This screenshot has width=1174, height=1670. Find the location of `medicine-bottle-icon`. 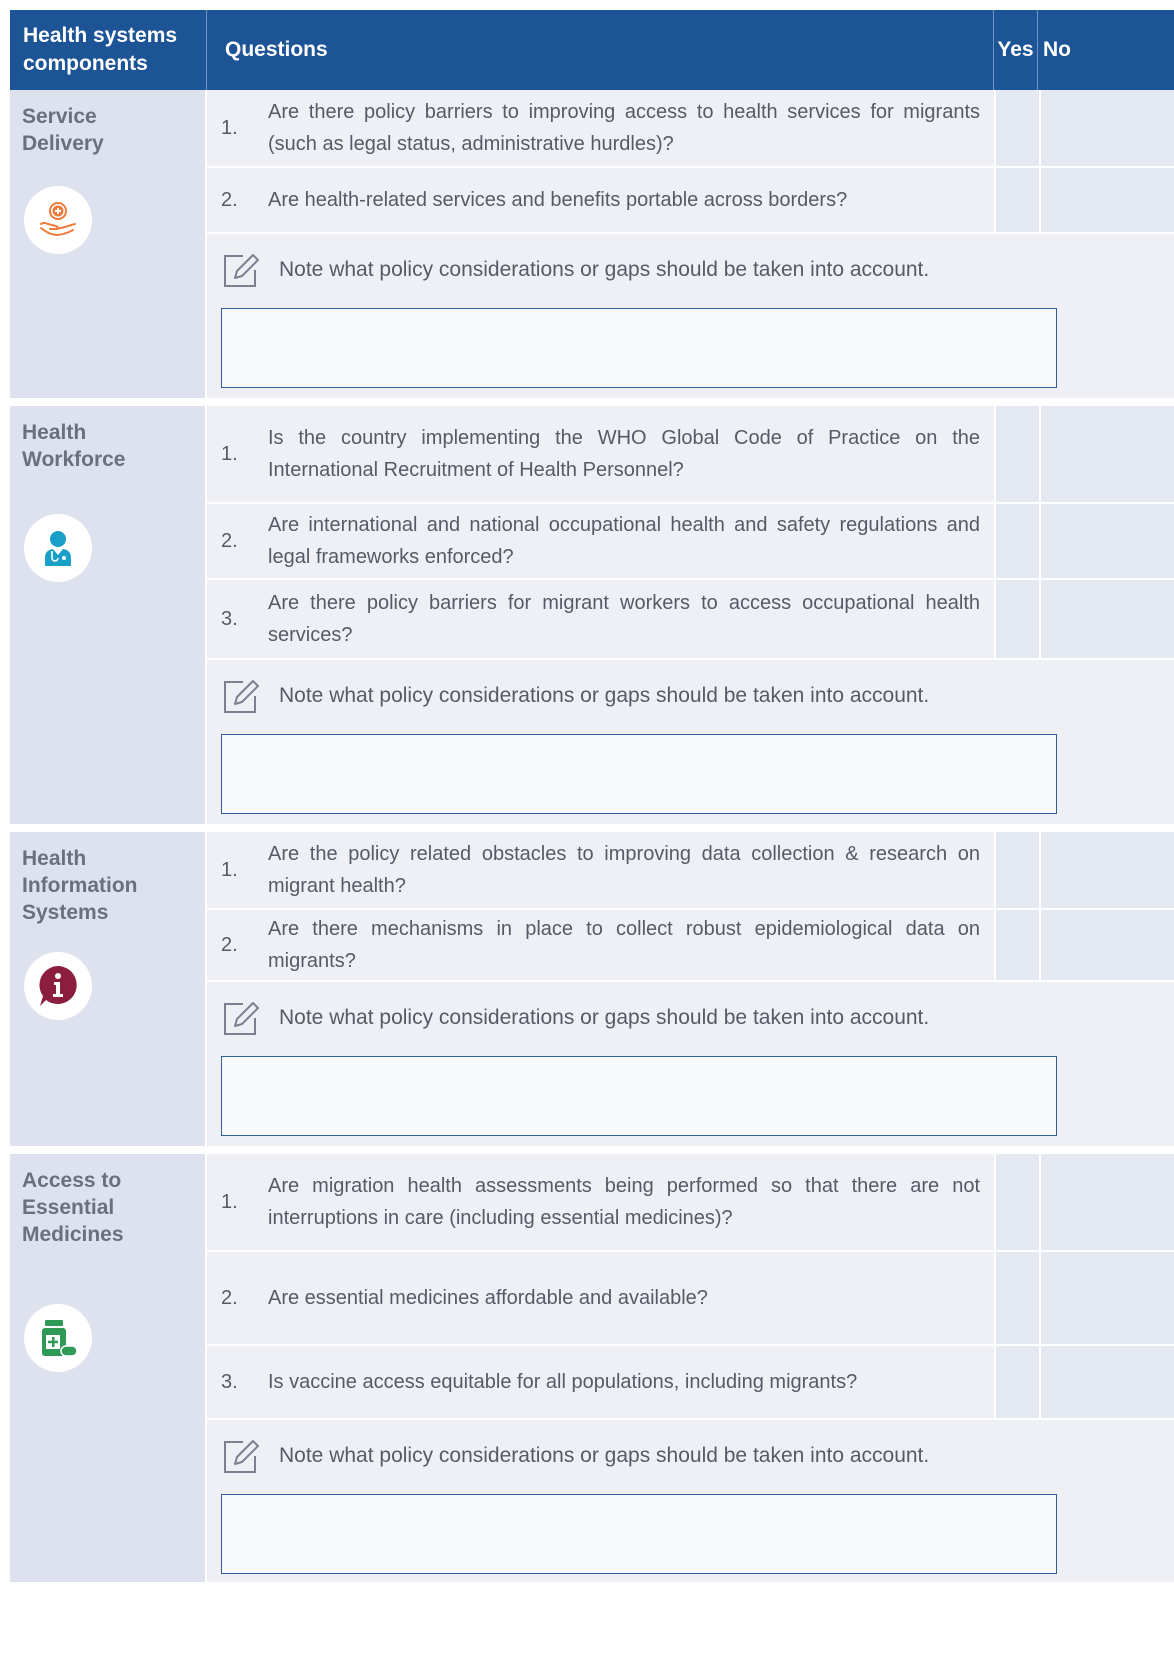

medicine-bottle-icon is located at coordinates (58, 1338).